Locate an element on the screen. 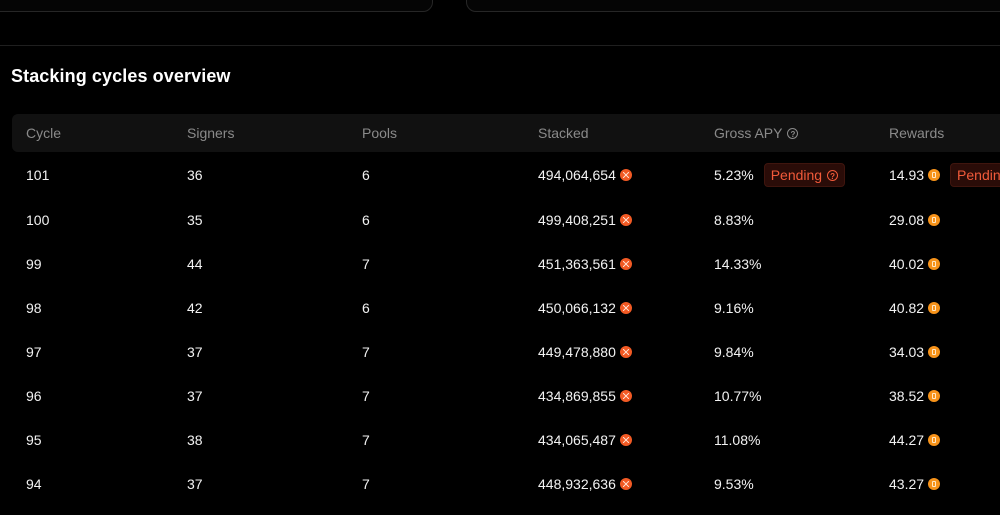  table-row: 96 37 7 434,869,855 10.77% 38.52 is located at coordinates (506, 396).